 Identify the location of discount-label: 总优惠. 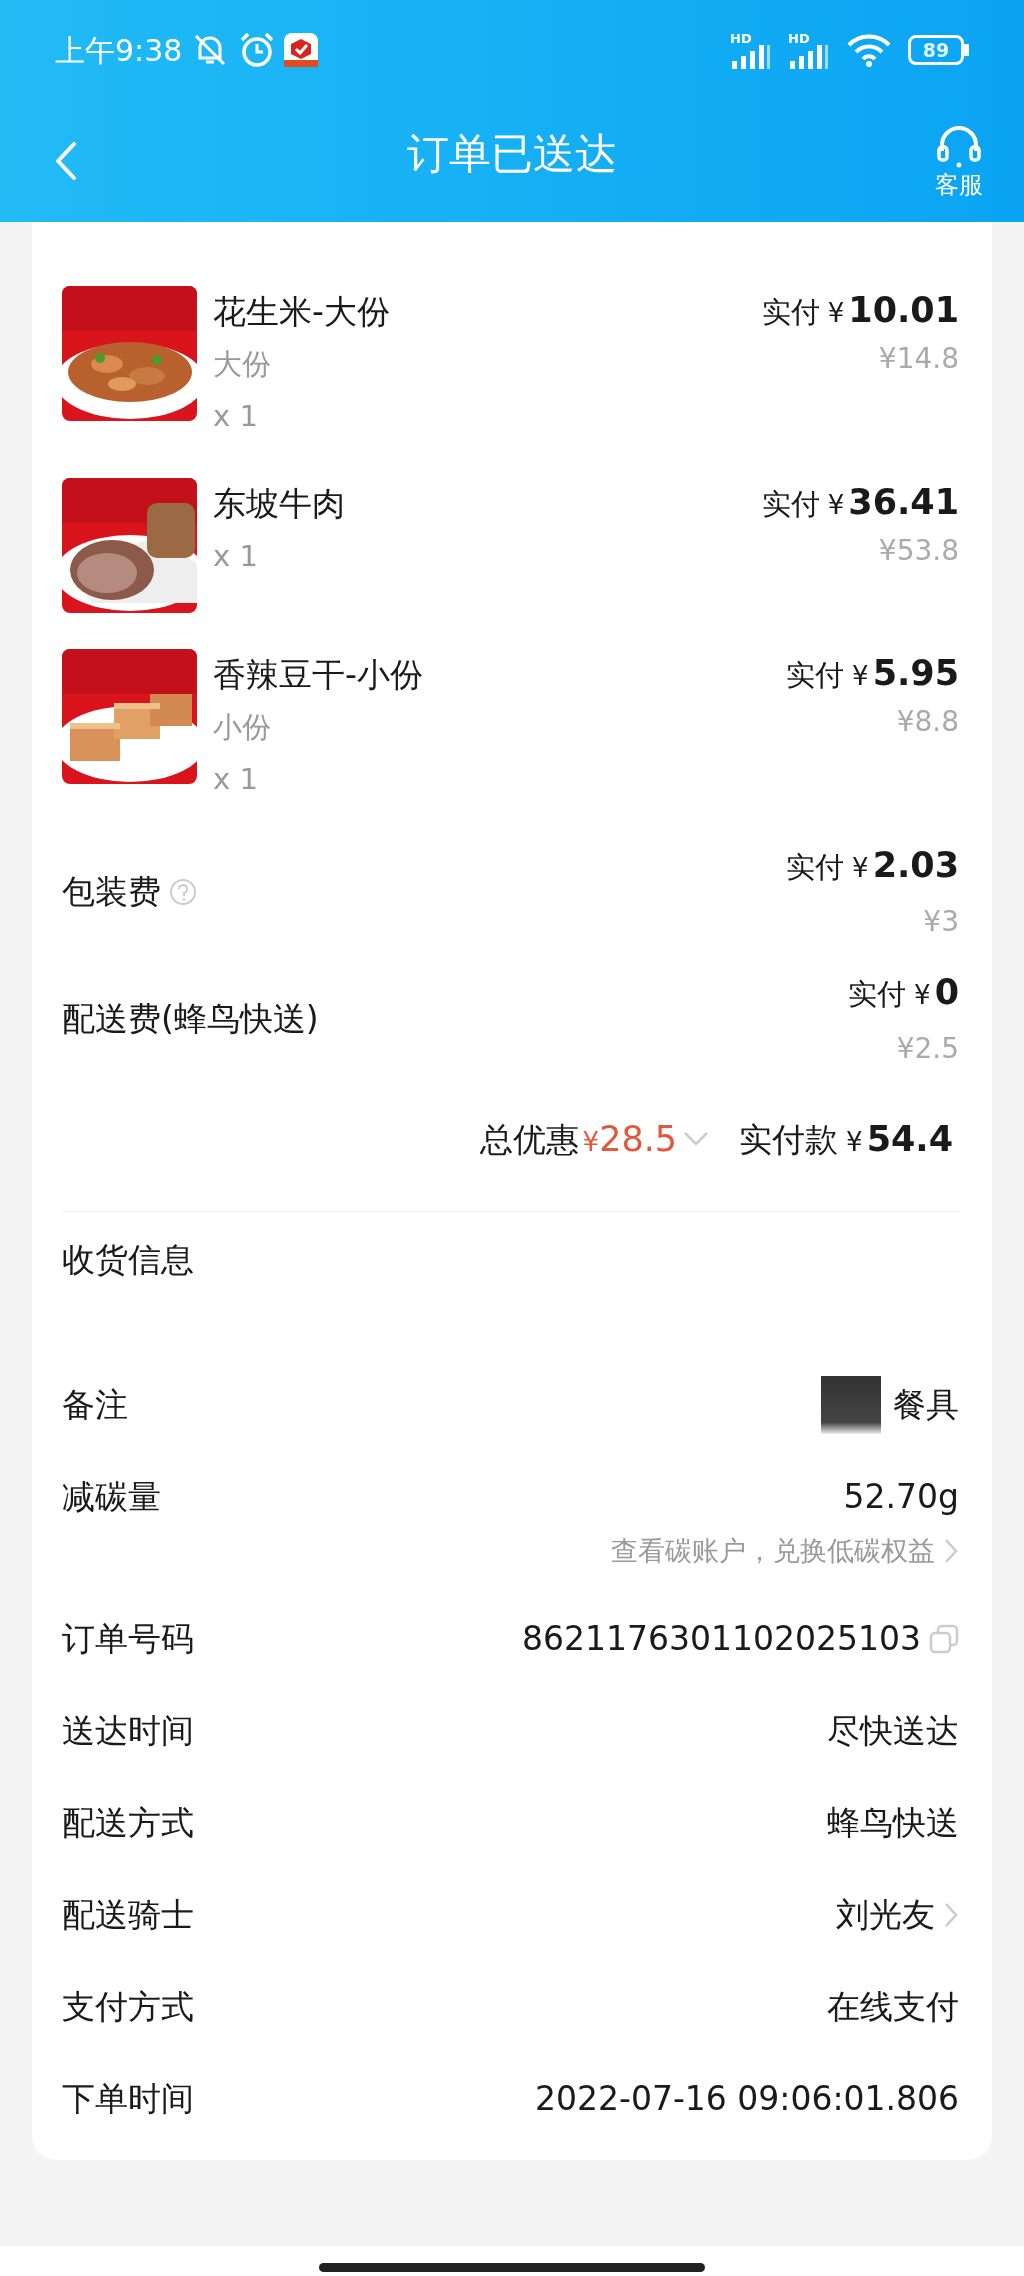
(529, 1139).